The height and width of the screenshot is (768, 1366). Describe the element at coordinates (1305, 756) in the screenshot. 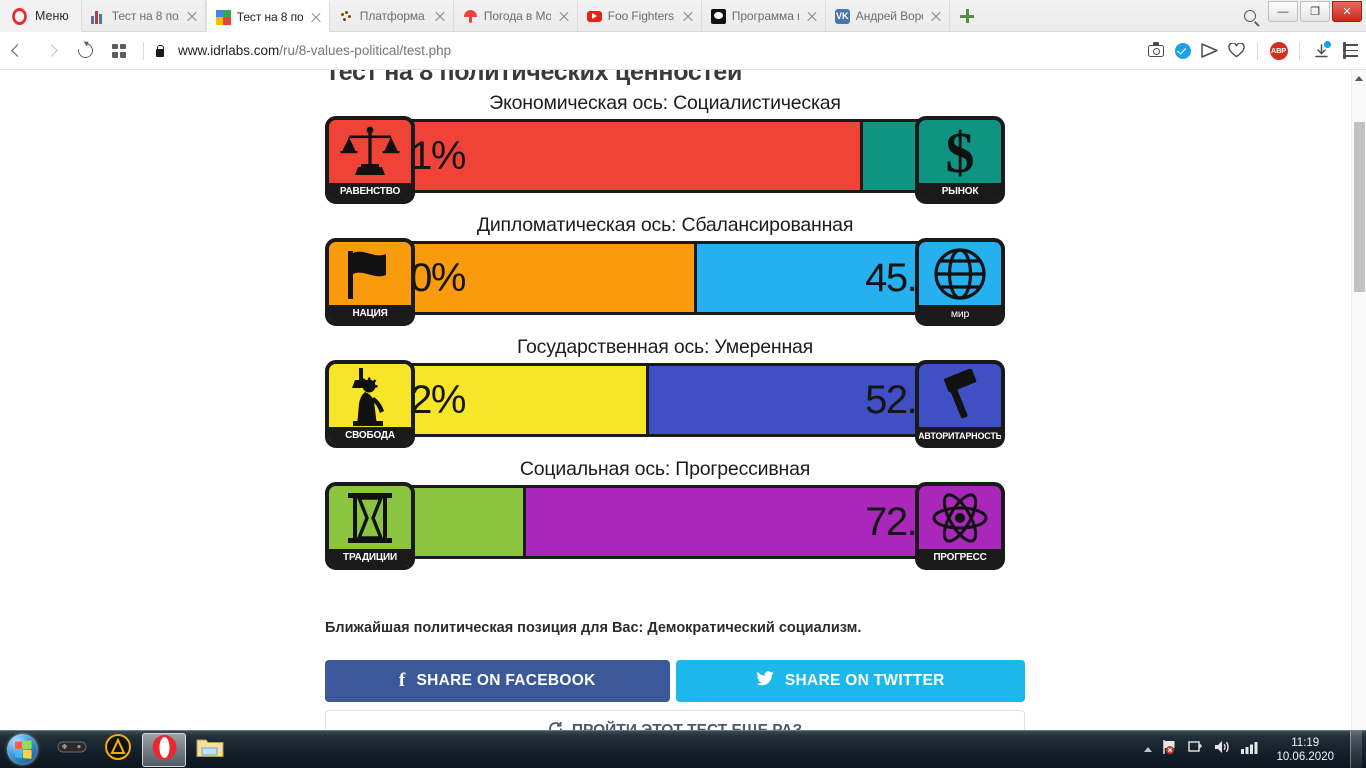

I see `clock-date: 10.06.2020` at that location.